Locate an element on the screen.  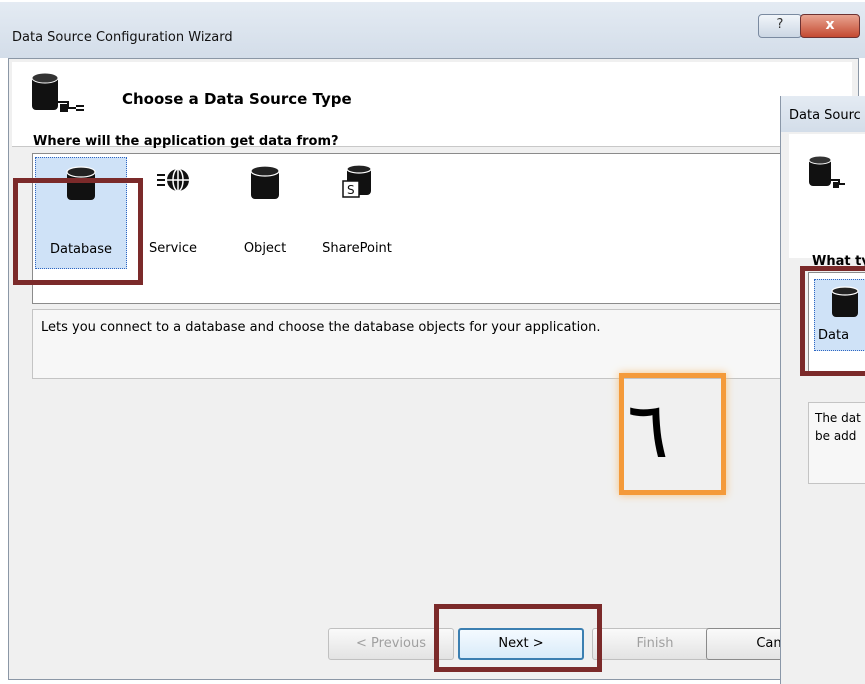
svg-text: S is located at coordinates (351, 190).